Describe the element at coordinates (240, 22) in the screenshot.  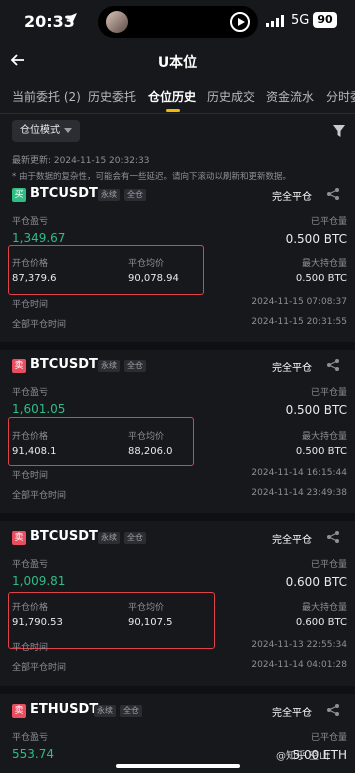
I see `play-icon` at that location.